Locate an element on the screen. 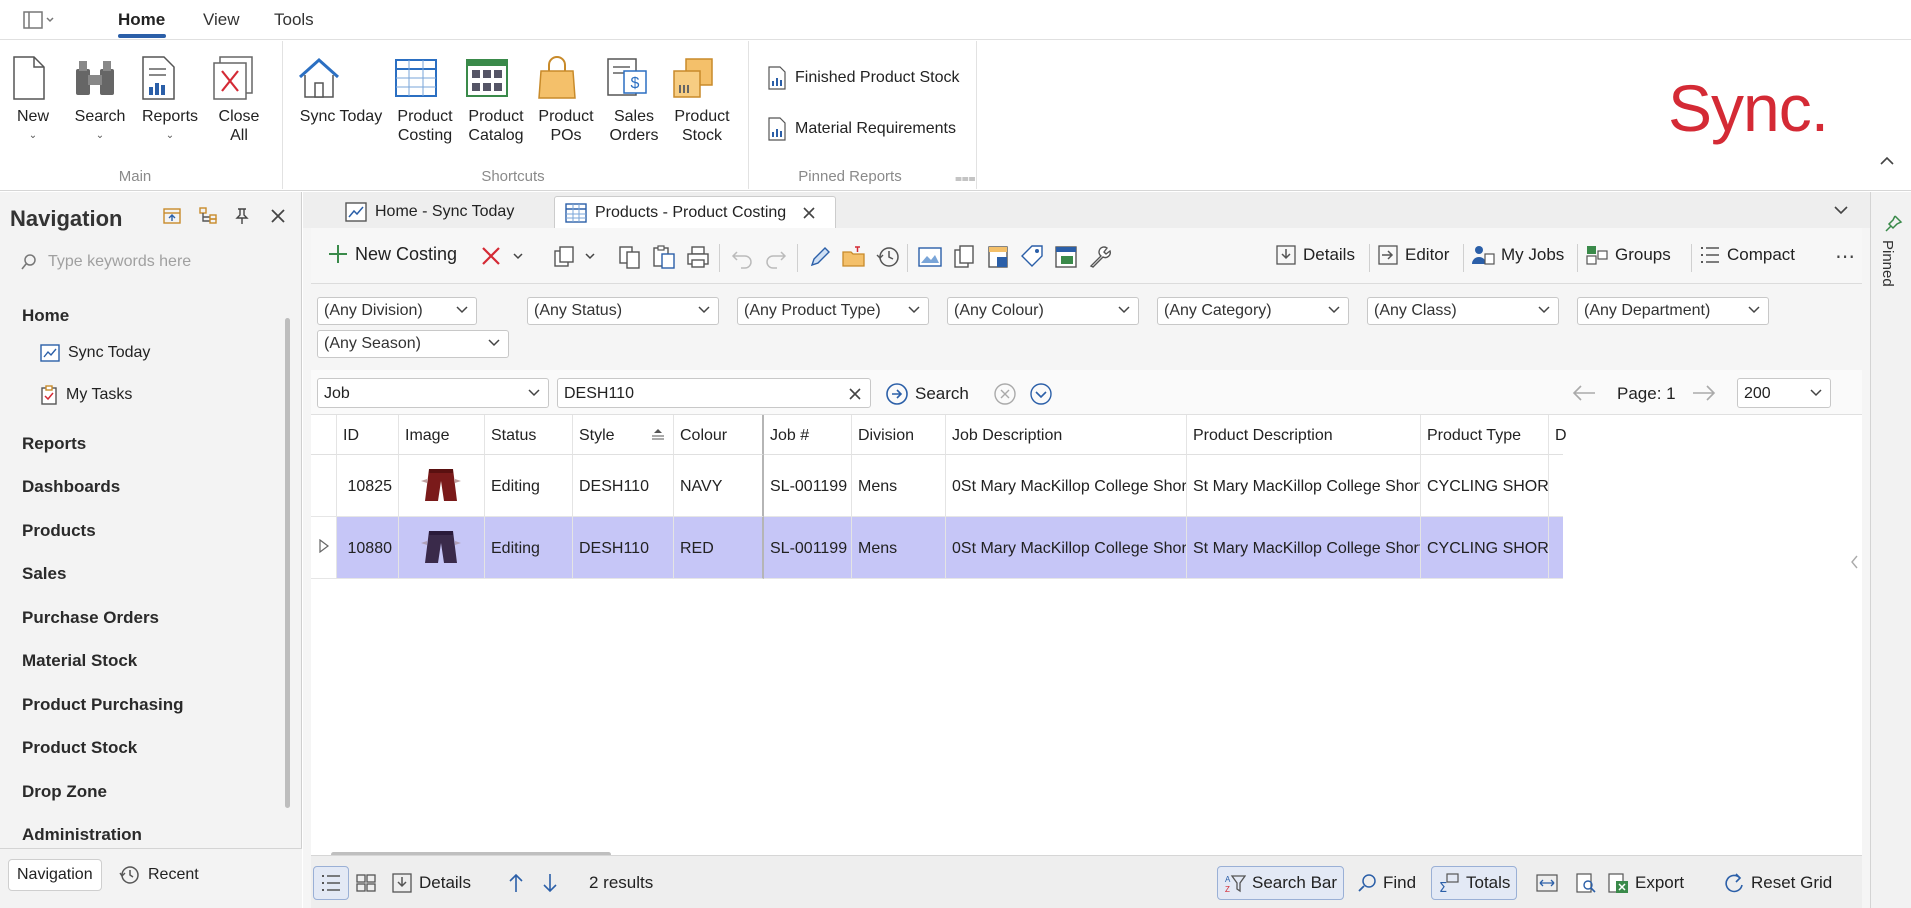 Image resolution: width=1911 pixels, height=908 pixels. menu-tab-home: Home is located at coordinates (141, 20).